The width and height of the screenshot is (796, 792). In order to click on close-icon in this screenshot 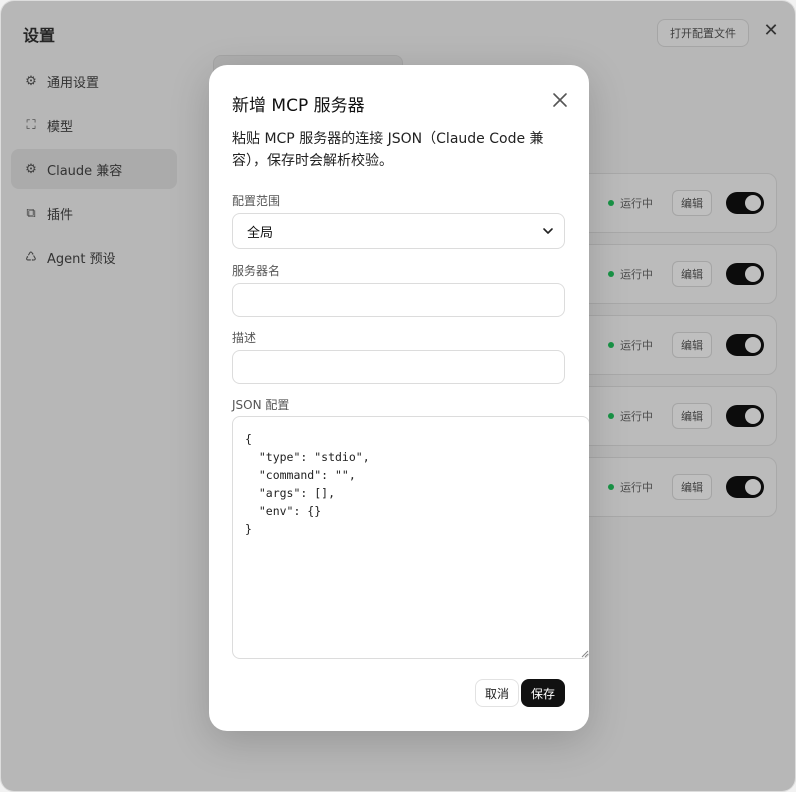, I will do `click(560, 100)`.